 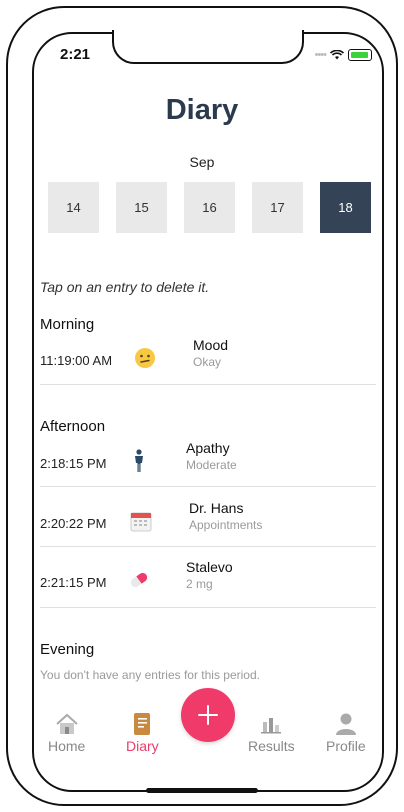 I want to click on entry-detail: Okay, so click(x=207, y=362).